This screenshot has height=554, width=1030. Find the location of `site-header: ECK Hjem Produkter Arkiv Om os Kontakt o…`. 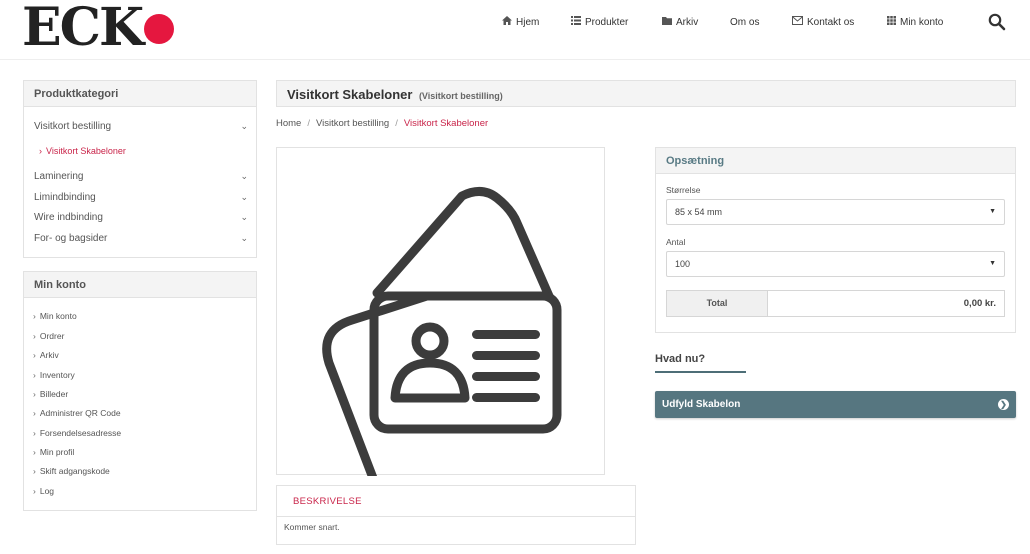

site-header: ECK Hjem Produkter Arkiv Om os Kontakt o… is located at coordinates (515, 30).